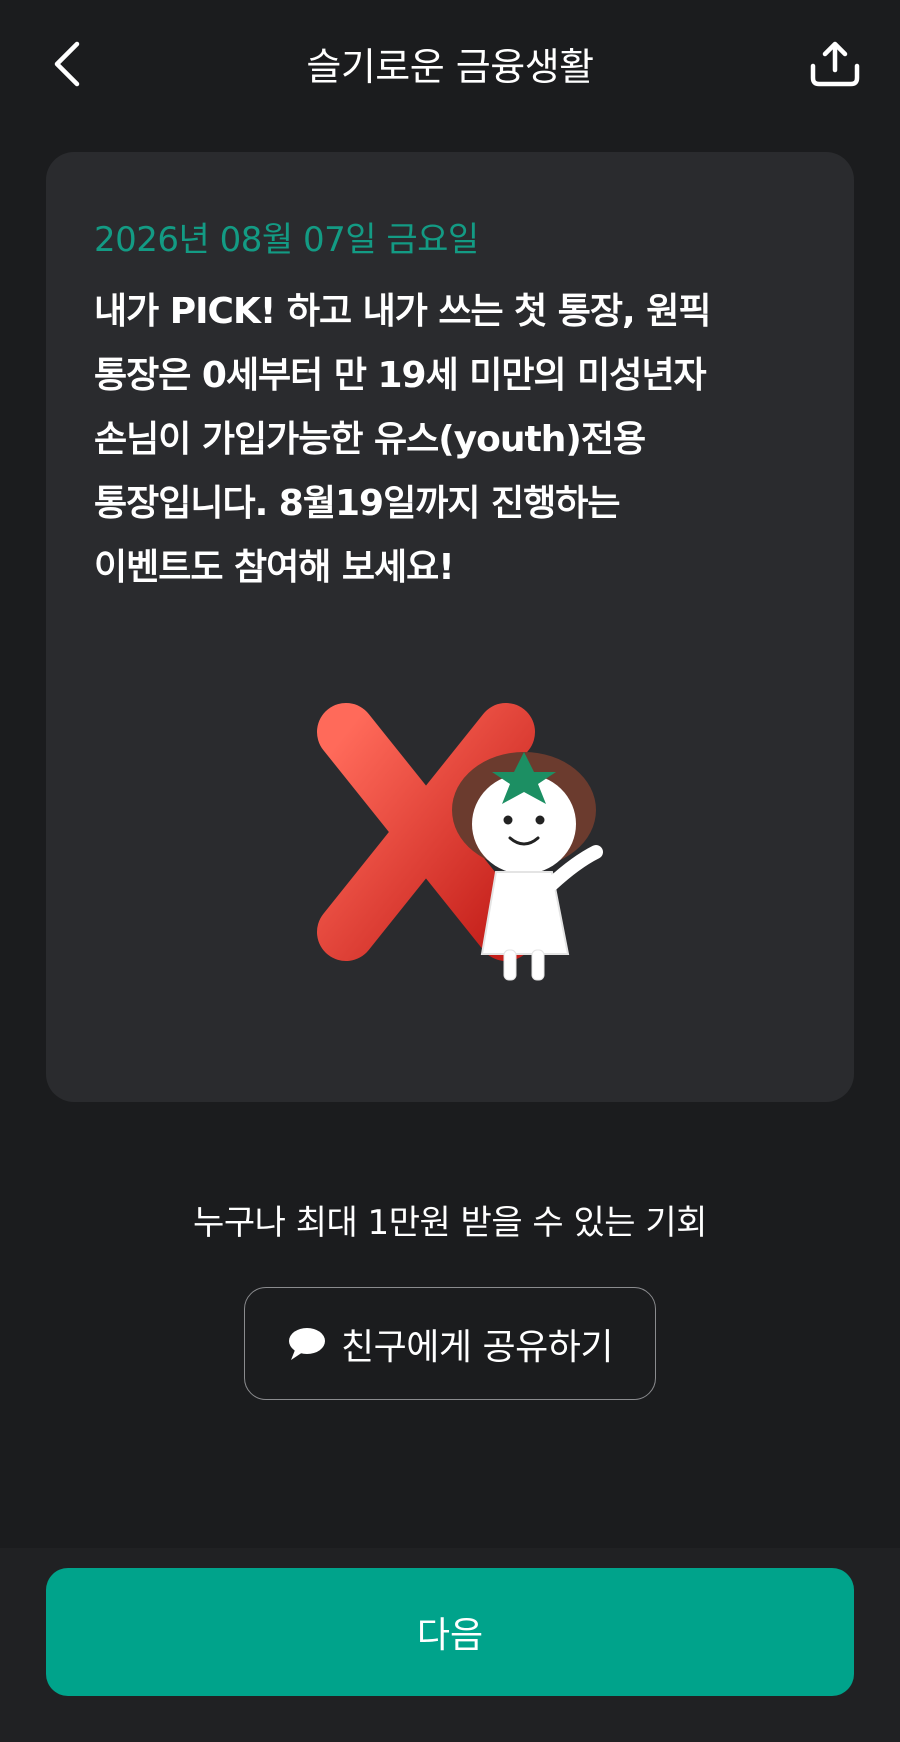  I want to click on share-with-friend-label: 친구에게 공유하기, so click(477, 1347).